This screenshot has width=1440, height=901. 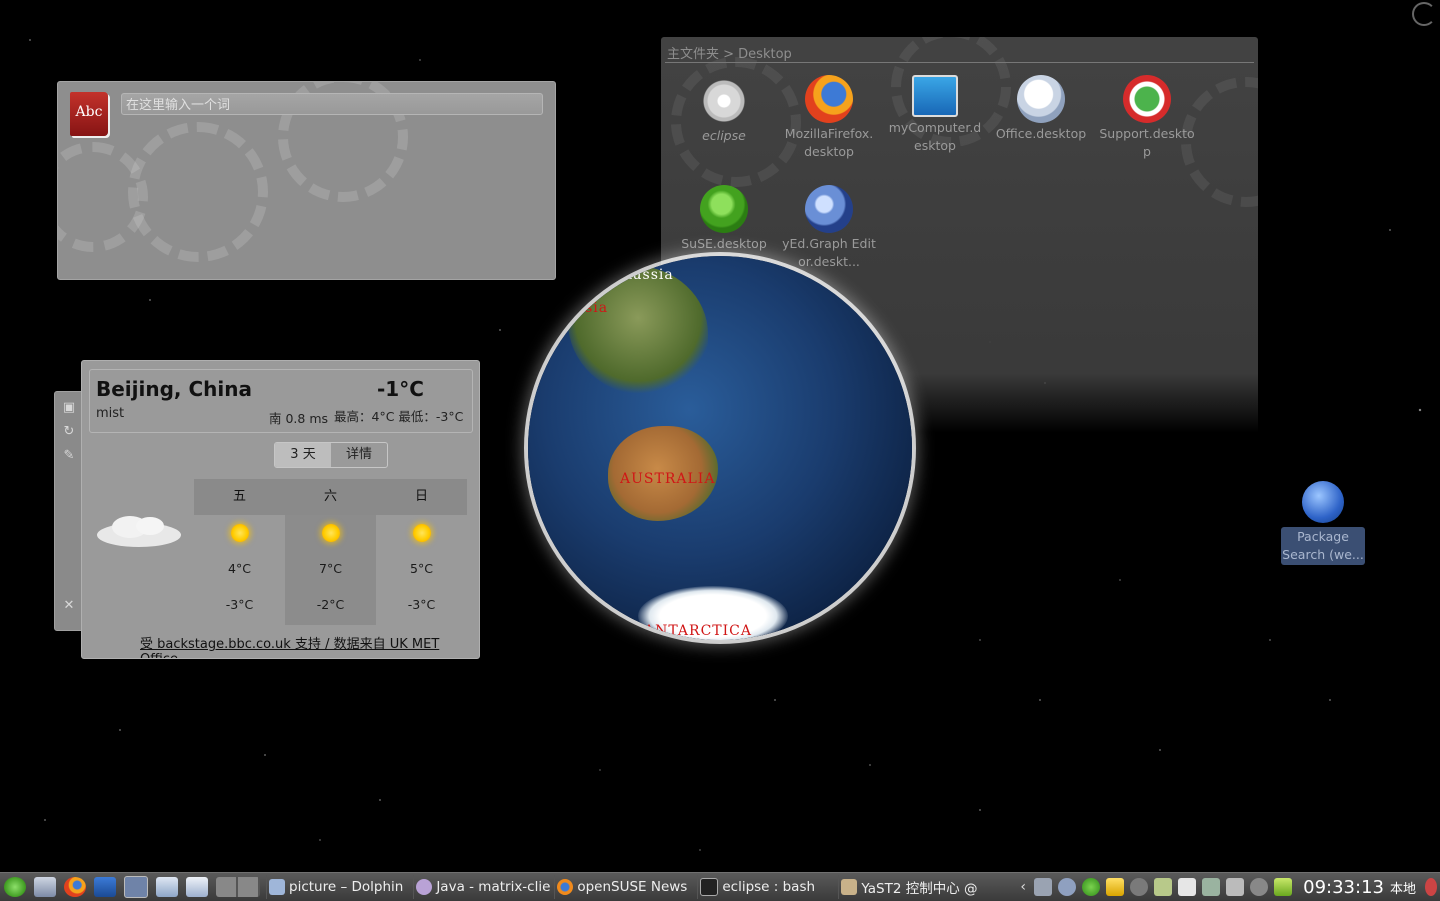 I want to click on mail-icon, so click(x=197, y=887).